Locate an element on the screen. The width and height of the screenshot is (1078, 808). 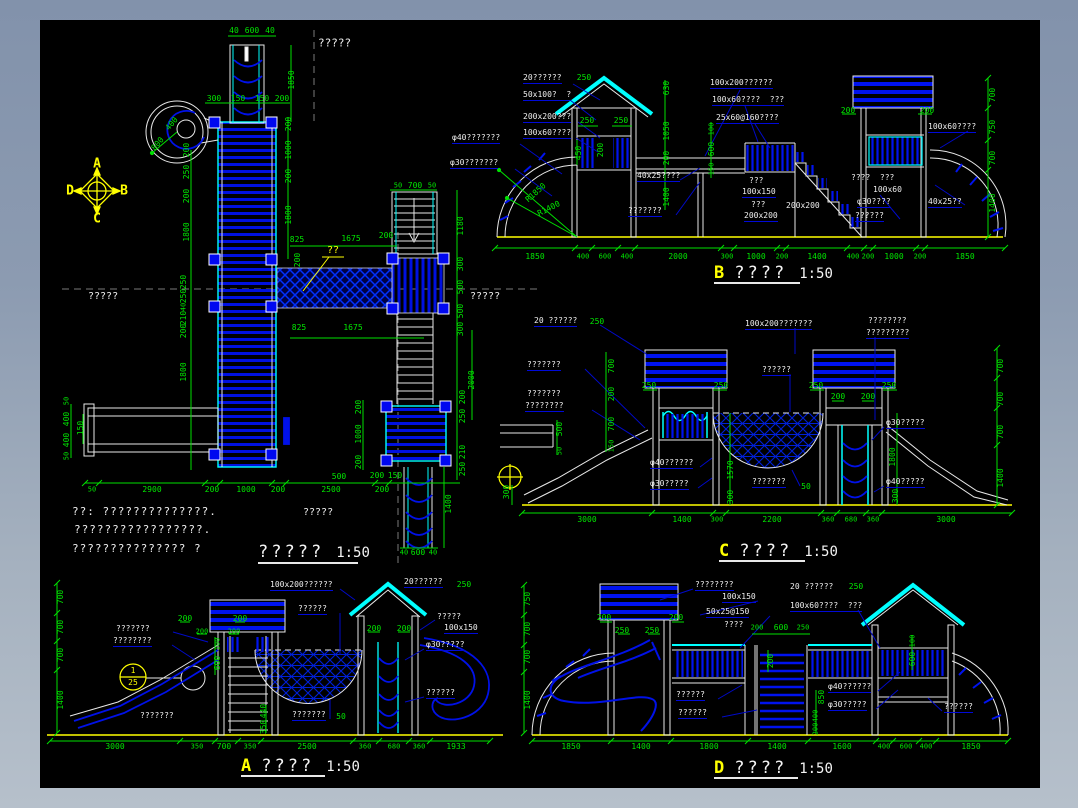
dim-label: 40 is located at coordinates (433, 552).